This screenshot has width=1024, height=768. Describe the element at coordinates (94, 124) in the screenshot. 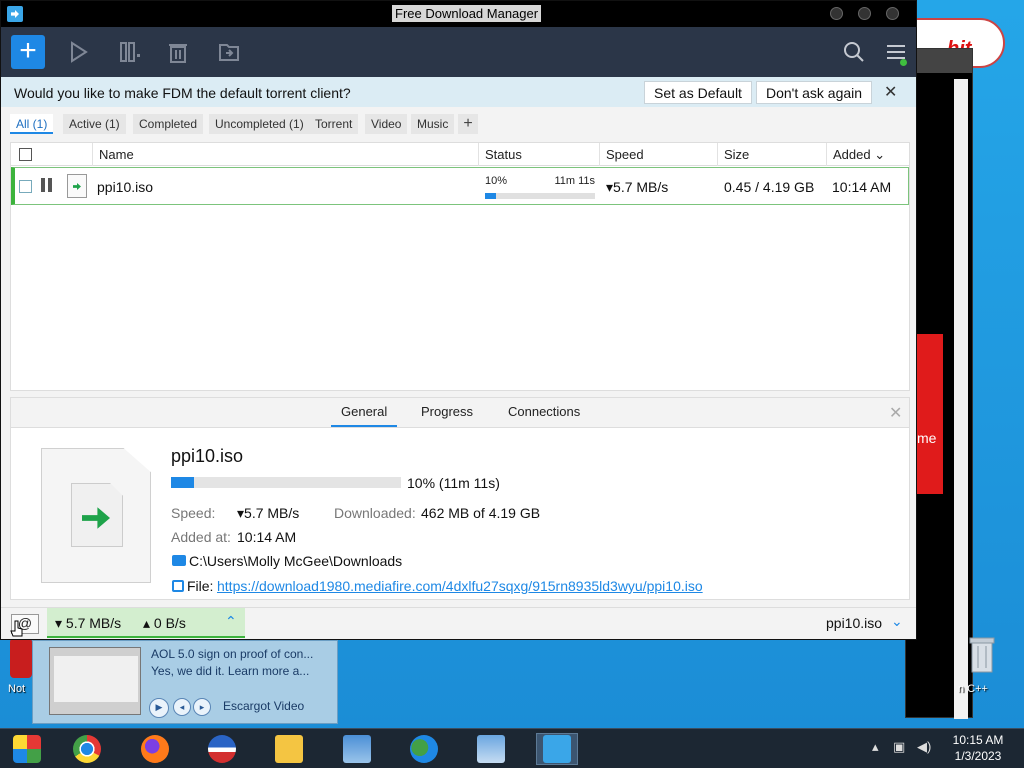

I see `tab-active: Active (1)` at that location.